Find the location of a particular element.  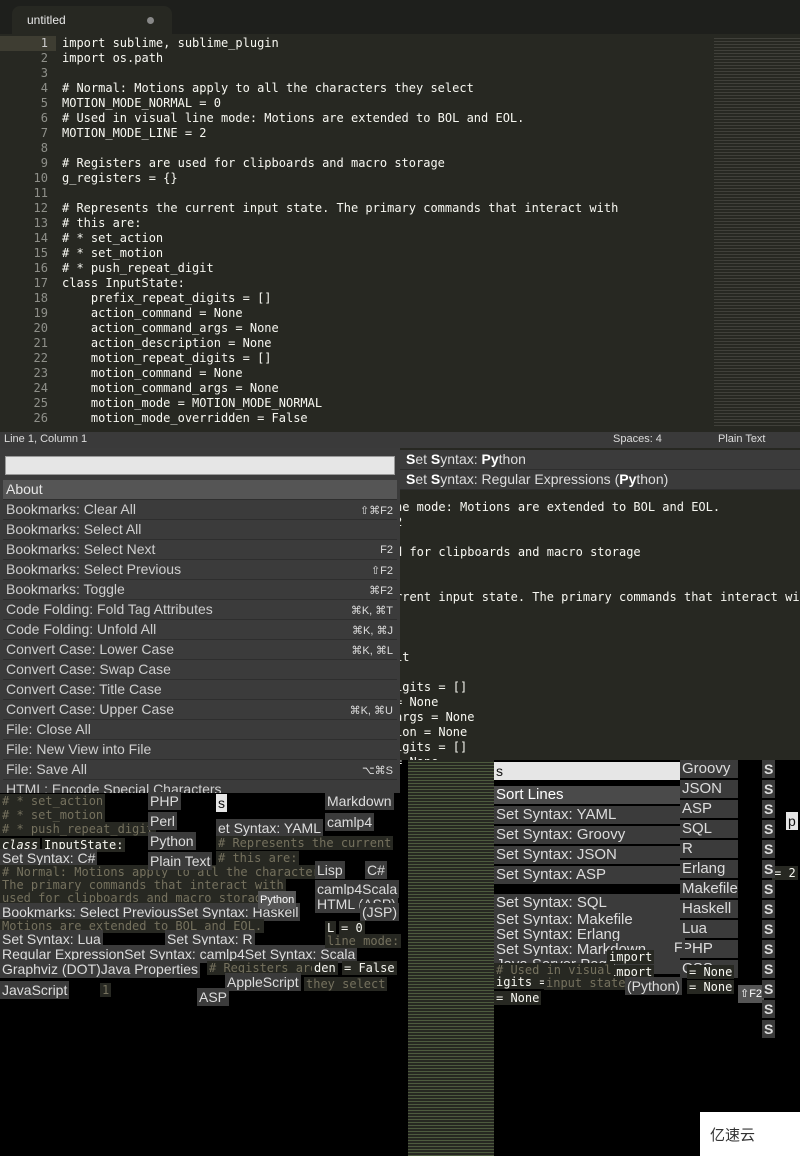

command-label: Bookmarks: Select Next is located at coordinates (81, 549).